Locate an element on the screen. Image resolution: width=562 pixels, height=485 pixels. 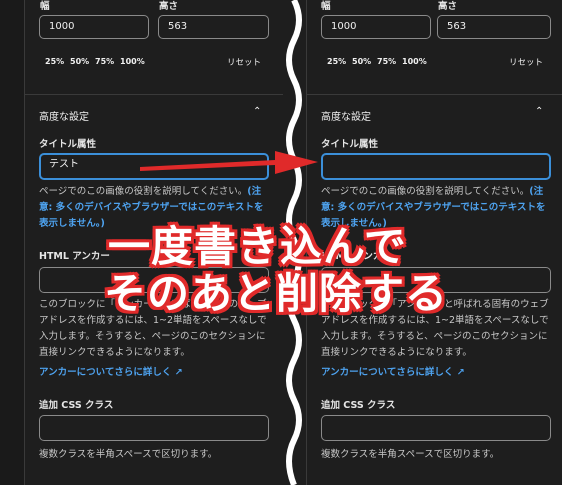
red-arrow is located at coordinates (229, 162).